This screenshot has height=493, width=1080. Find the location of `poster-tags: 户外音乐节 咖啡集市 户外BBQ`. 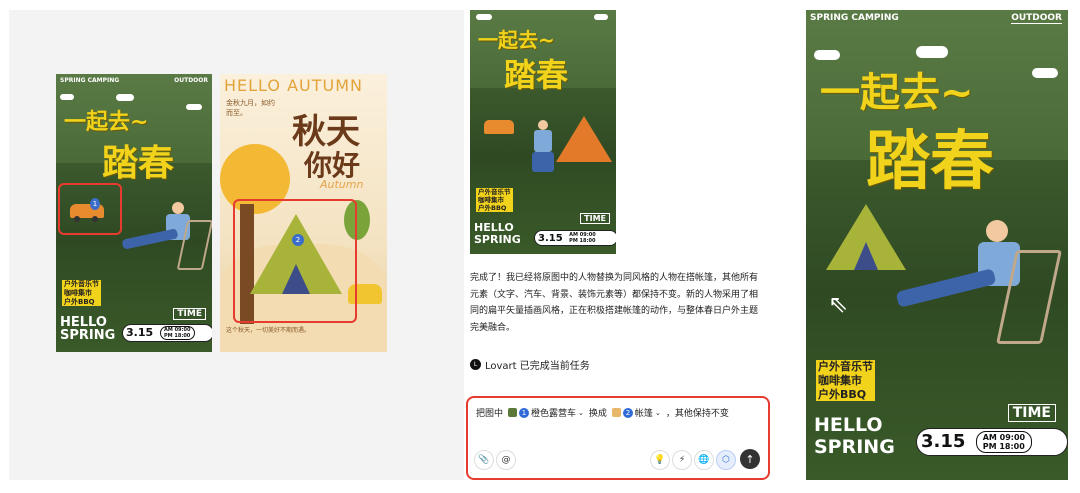

poster-tags: 户外音乐节 咖啡集市 户外BBQ is located at coordinates (81, 293).